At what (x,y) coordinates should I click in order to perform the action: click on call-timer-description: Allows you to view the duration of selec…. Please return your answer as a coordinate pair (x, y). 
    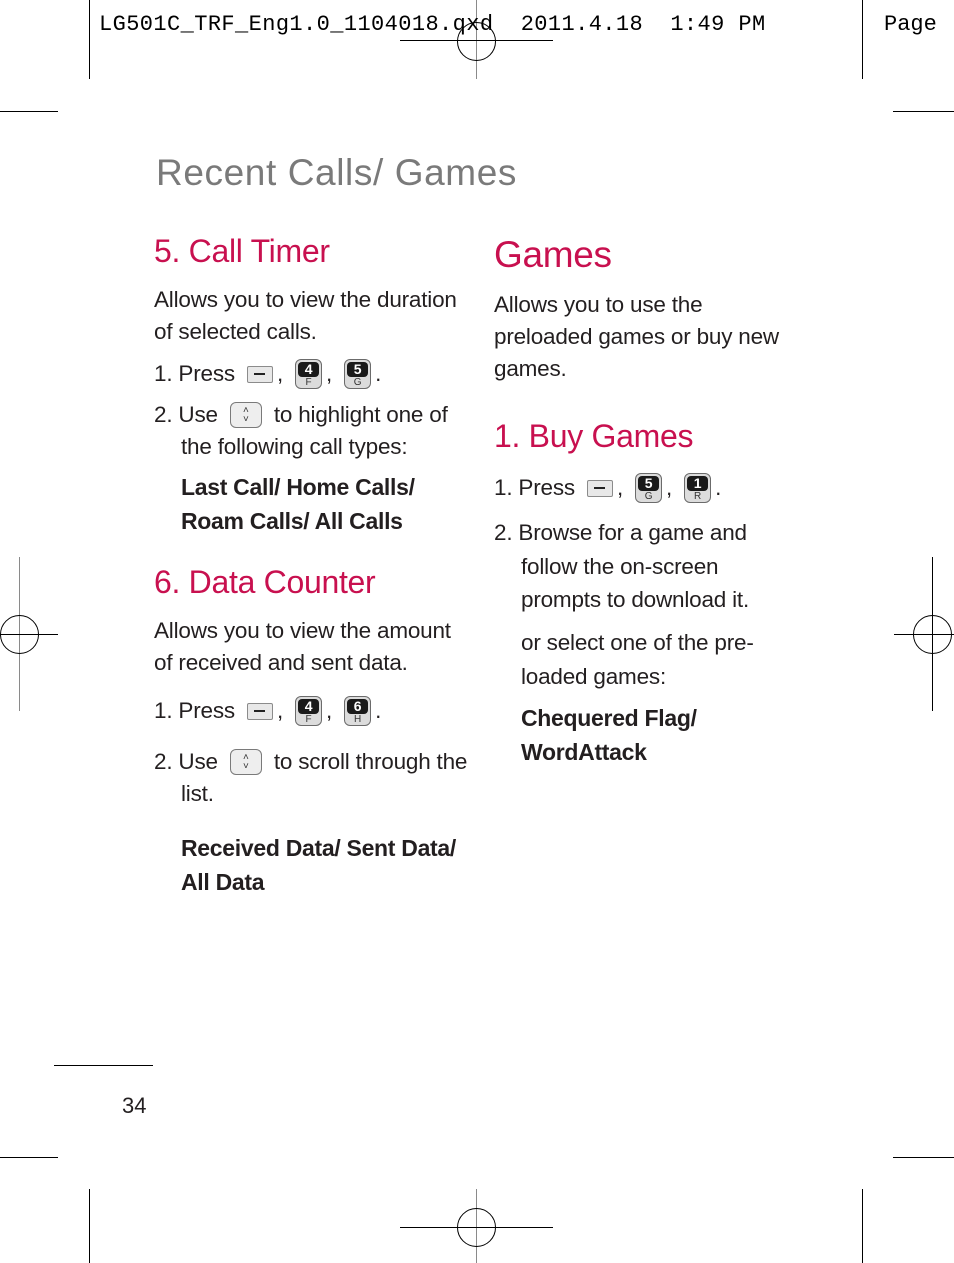
    Looking at the image, I should click on (314, 316).